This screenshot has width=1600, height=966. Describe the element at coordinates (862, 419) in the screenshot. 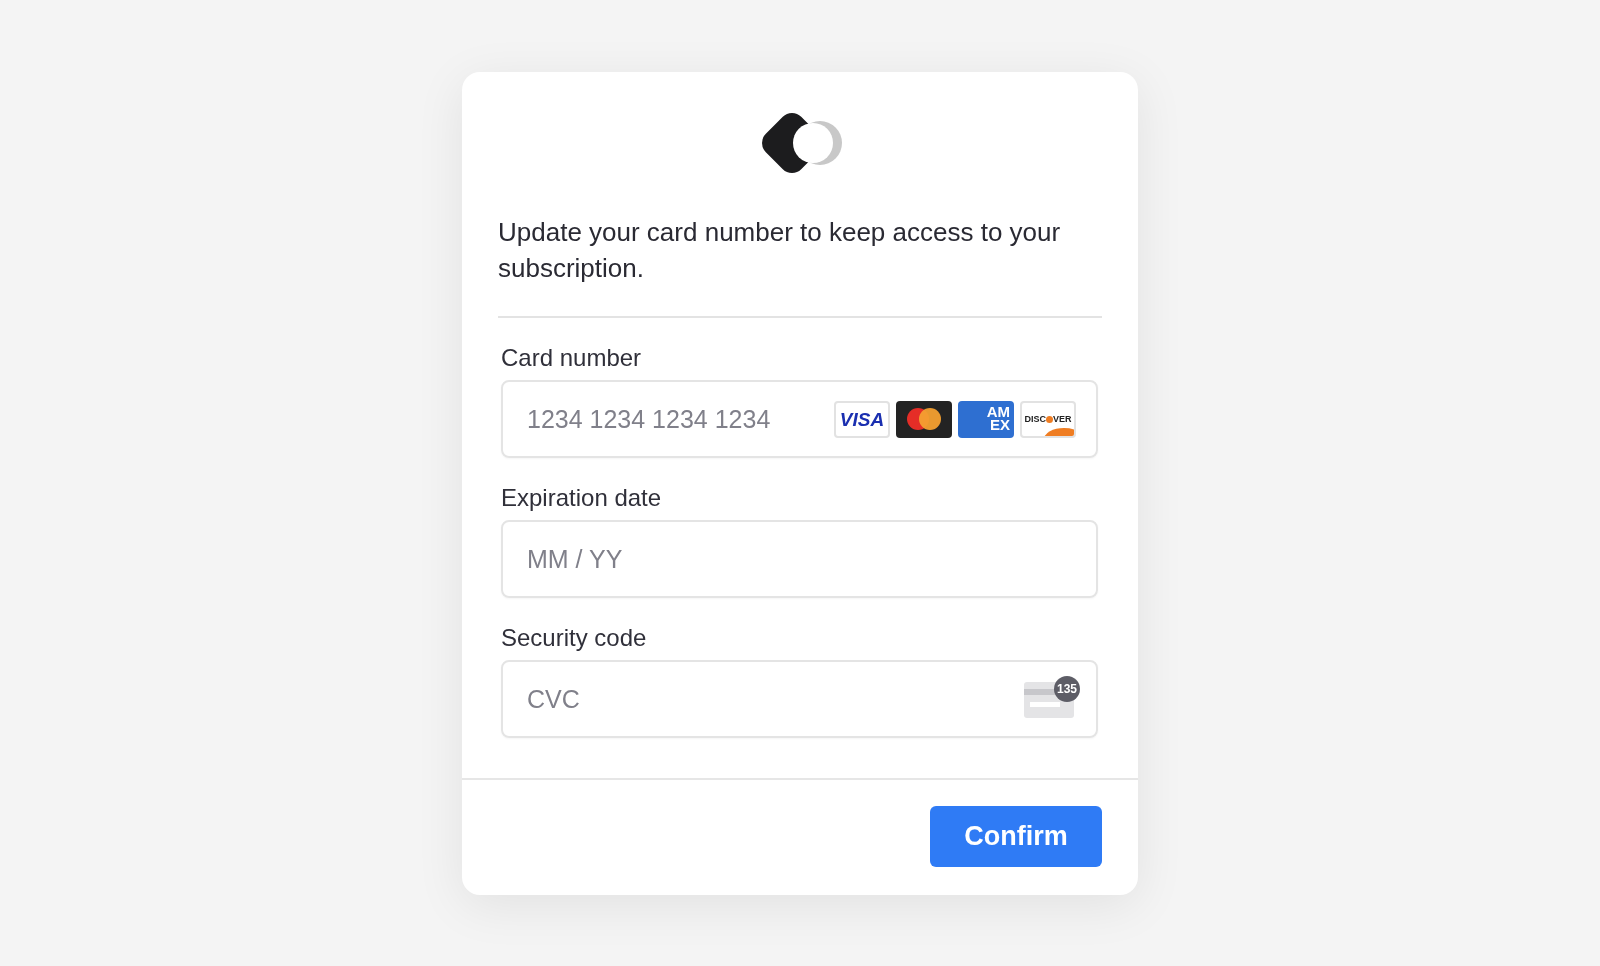

I see `visa-logo: VISA` at that location.